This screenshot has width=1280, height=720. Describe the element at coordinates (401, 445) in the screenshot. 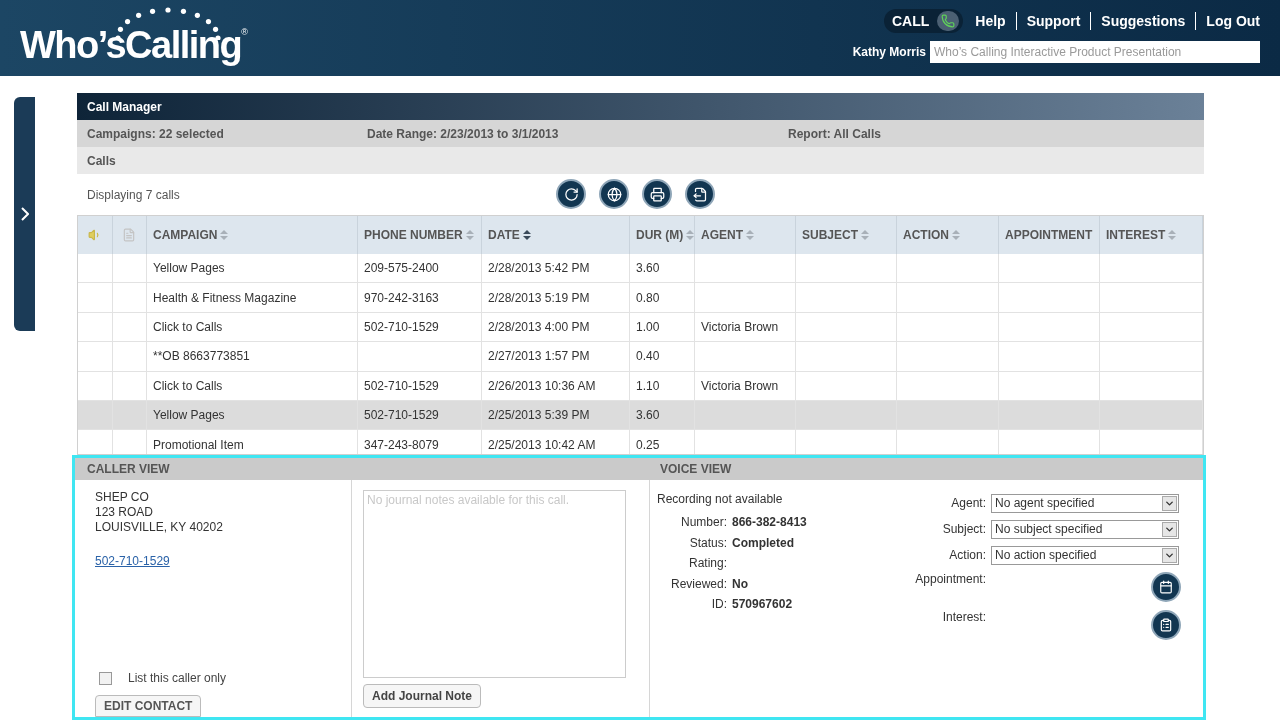

I see `table-cell-text: 347-243-8079` at that location.